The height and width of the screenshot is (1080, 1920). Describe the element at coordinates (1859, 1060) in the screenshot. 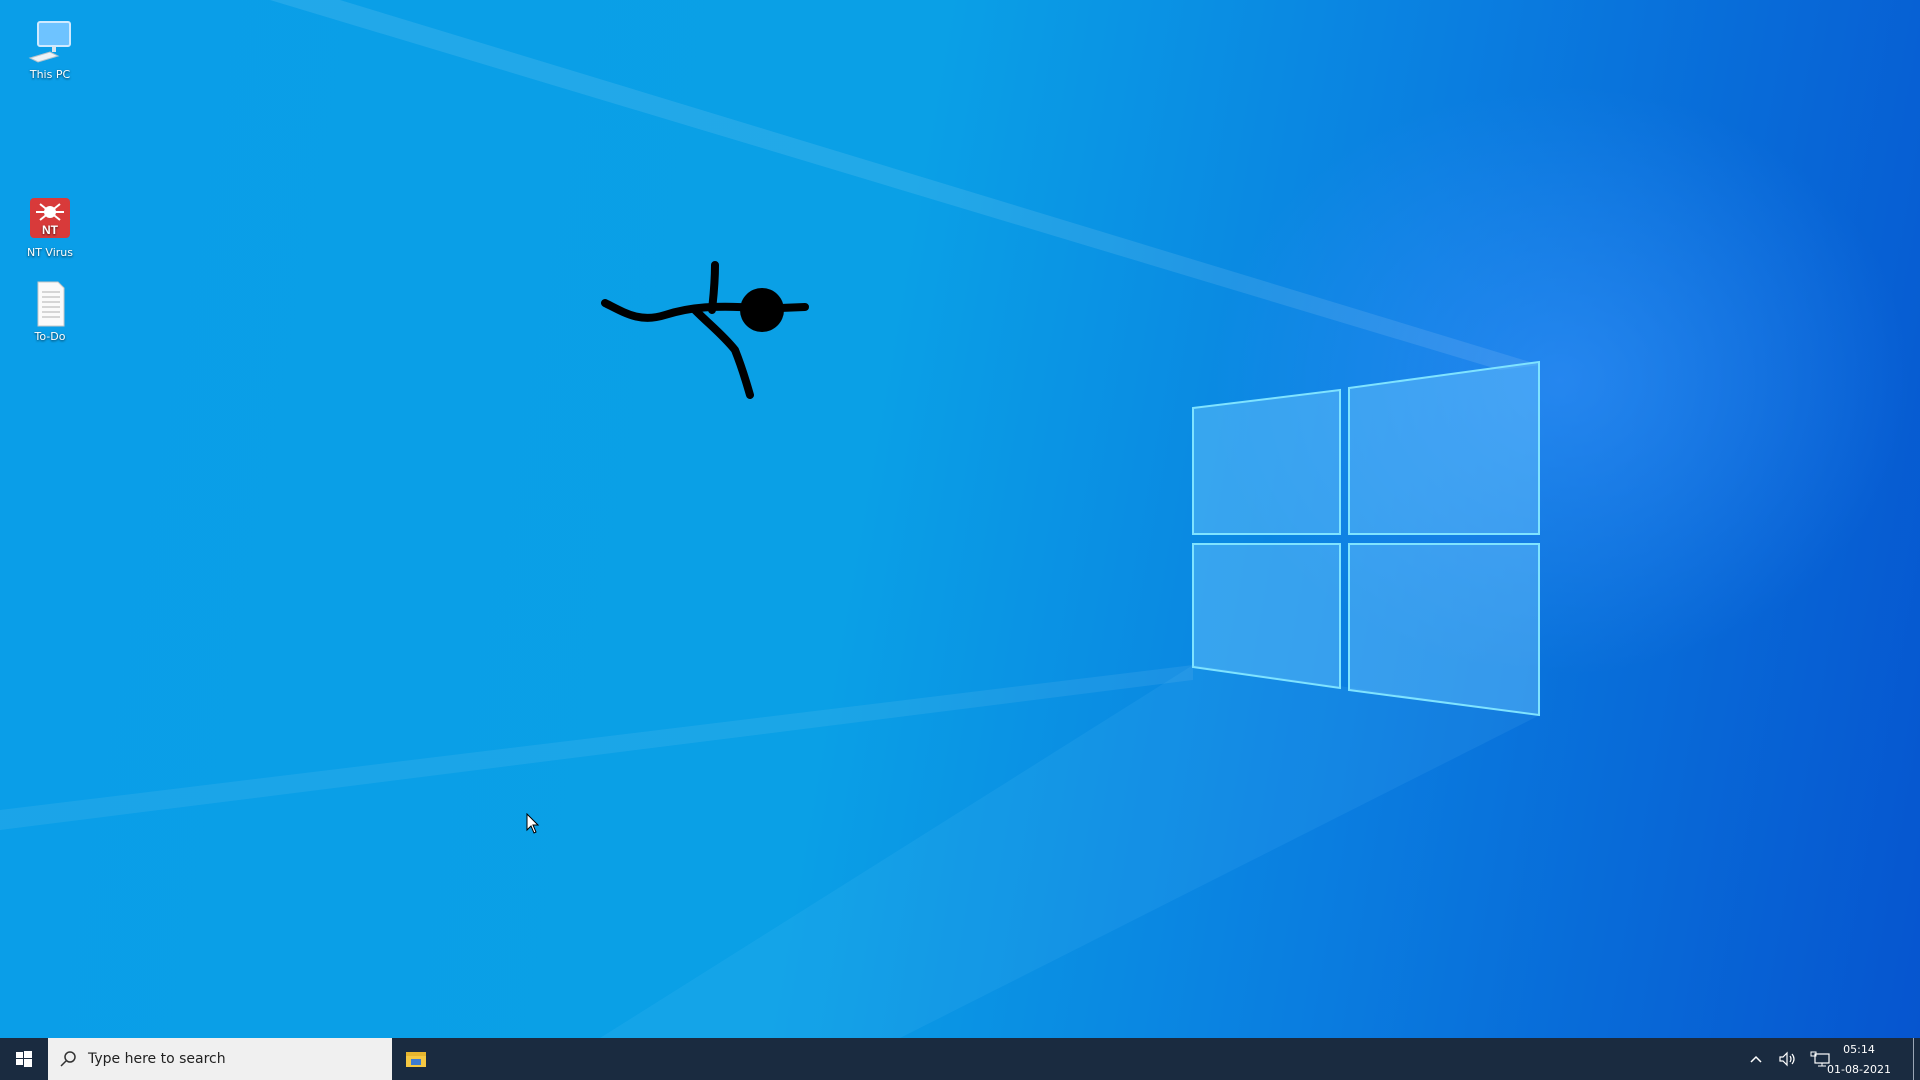

I see `clock: 05:14 01-08-2021` at that location.